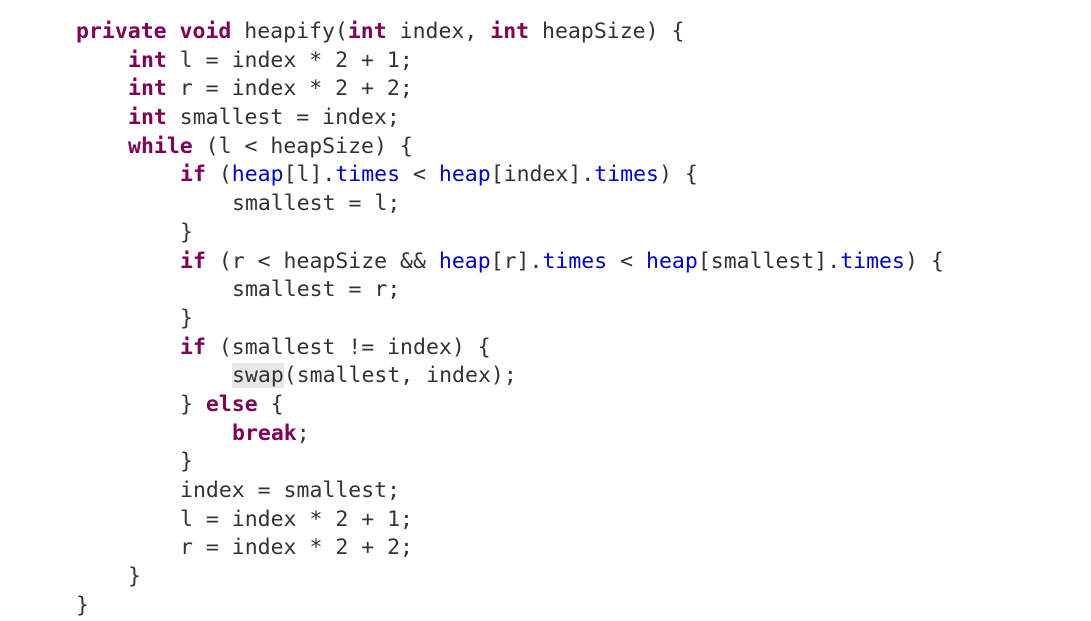  Describe the element at coordinates (303, 433) in the screenshot. I see `code-token: ;` at that location.